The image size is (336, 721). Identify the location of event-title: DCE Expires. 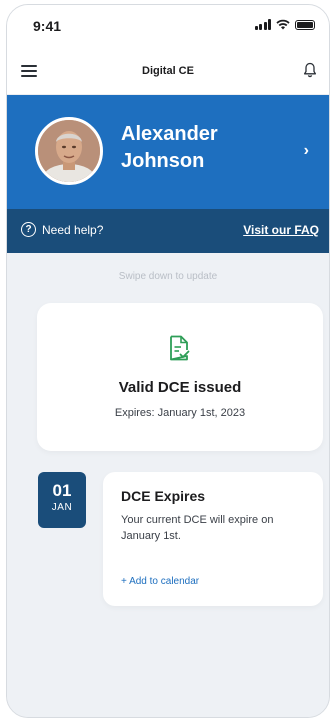
(163, 496).